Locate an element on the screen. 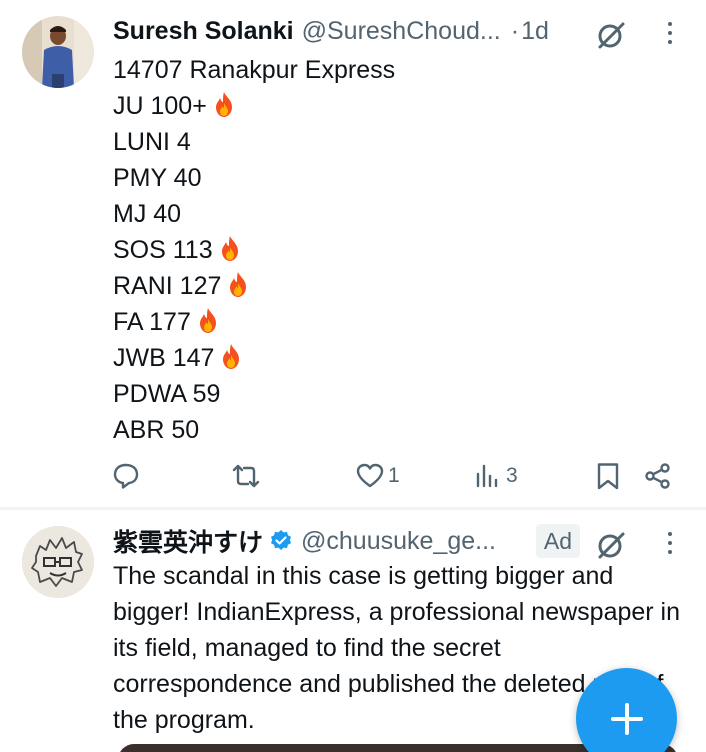 This screenshot has height=752, width=706. tweet-text-line: PMY 40 is located at coordinates (254, 178).